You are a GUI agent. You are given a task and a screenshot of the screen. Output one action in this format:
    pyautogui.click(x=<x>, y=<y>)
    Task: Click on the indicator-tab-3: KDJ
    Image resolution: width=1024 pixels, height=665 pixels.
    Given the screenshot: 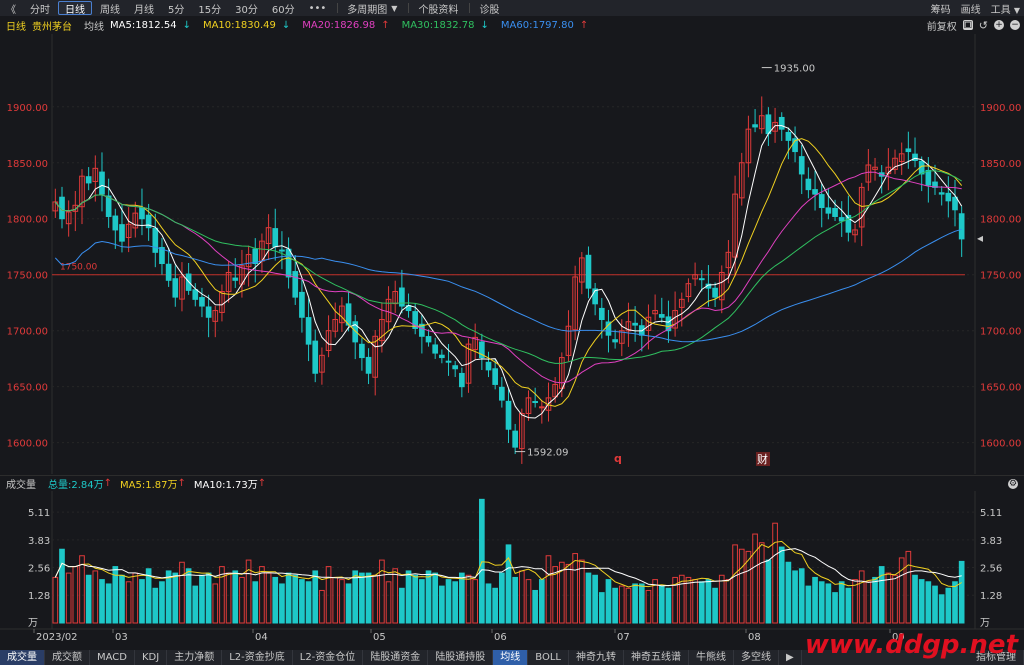 What is the action you would take?
    pyautogui.click(x=151, y=657)
    